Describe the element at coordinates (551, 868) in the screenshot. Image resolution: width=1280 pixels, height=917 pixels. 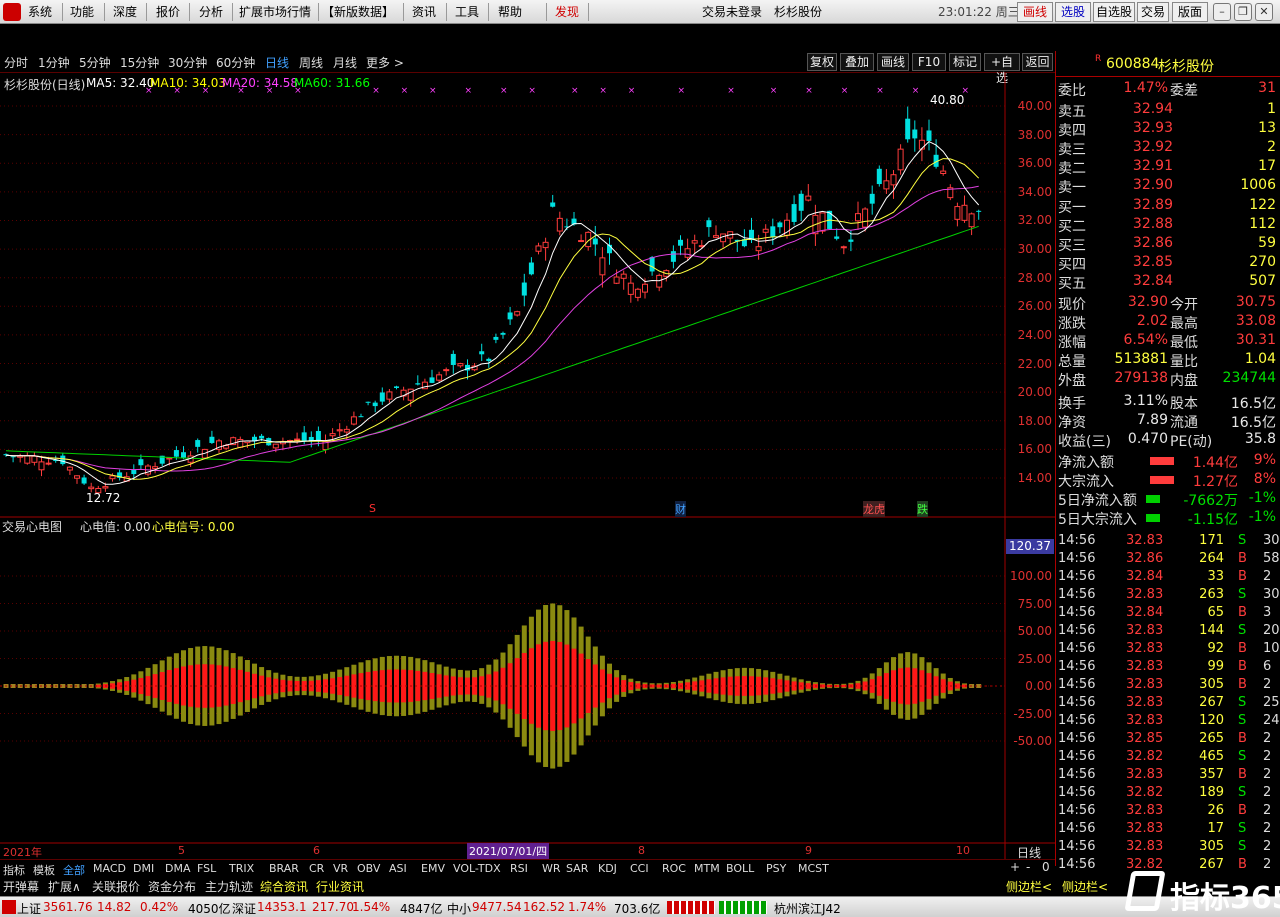
I see `indicator-tab: WR` at that location.